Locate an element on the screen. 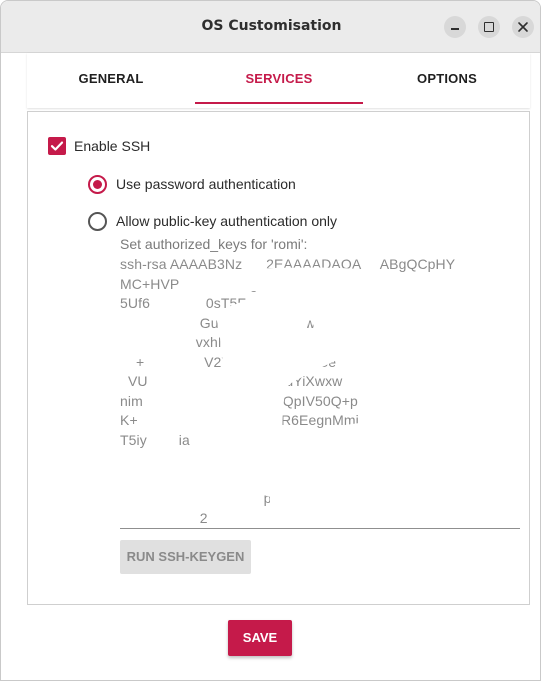  maximize-button is located at coordinates (489, 27).